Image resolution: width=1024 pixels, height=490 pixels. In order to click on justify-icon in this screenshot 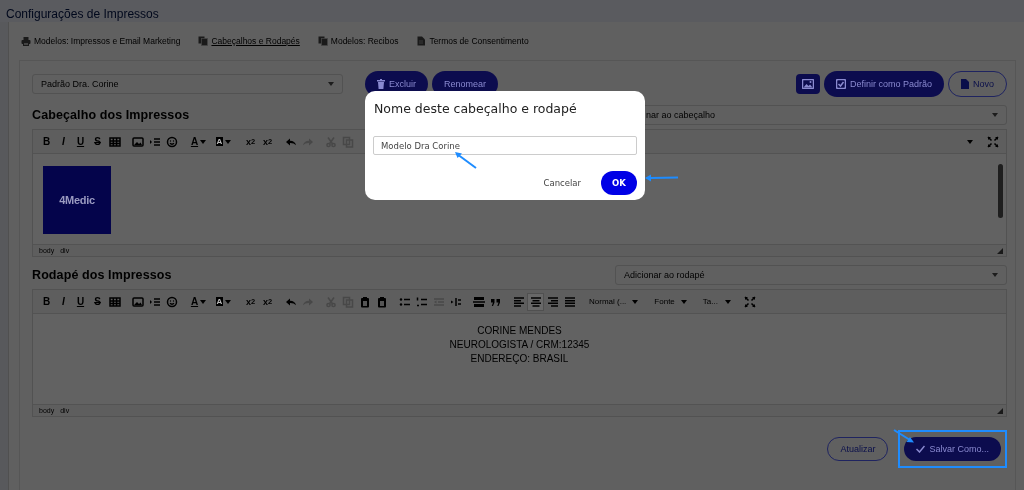, I will do `click(569, 301)`.